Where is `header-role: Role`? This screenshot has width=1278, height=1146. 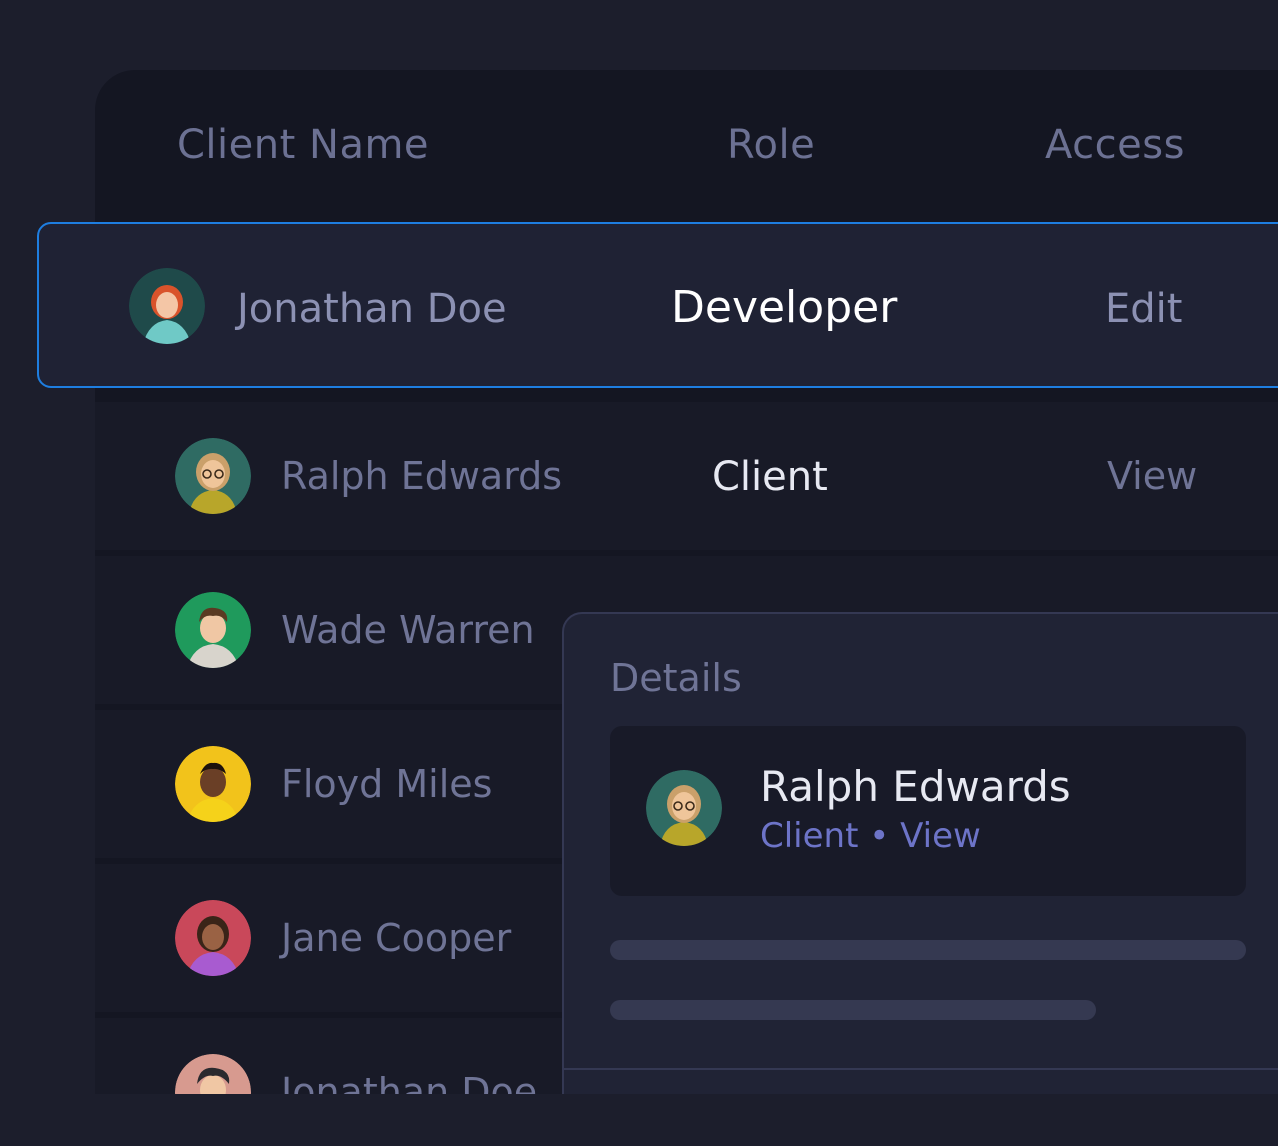
header-role: Role is located at coordinates (771, 145).